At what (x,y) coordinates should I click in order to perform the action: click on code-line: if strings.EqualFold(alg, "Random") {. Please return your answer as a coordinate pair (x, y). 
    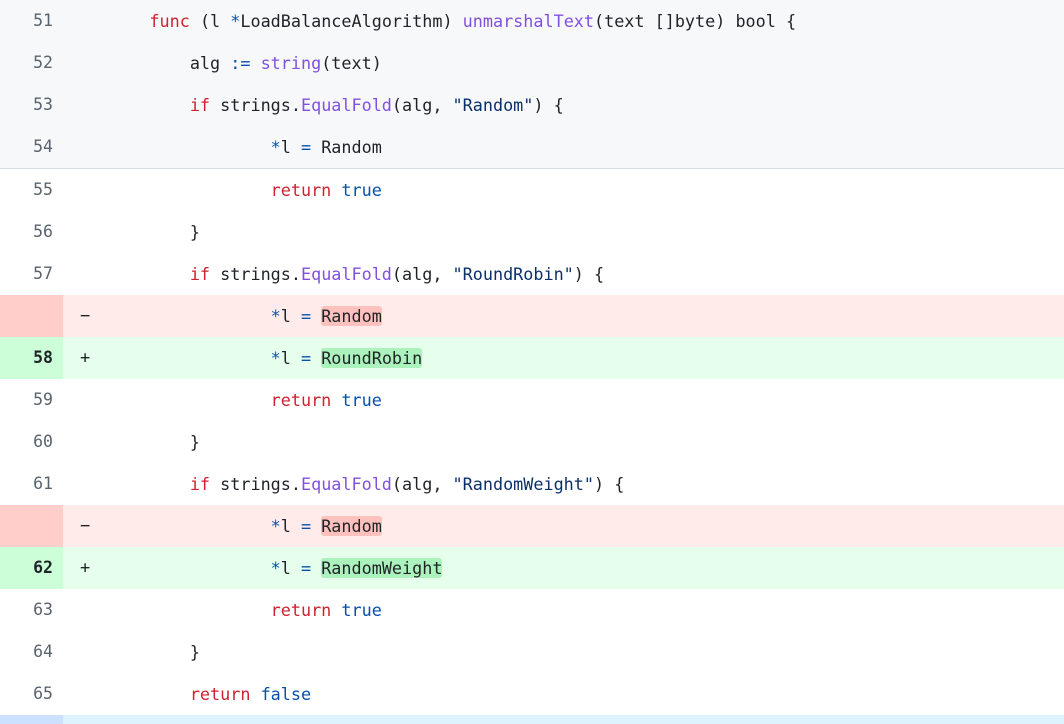
    Looking at the image, I should click on (586, 105).